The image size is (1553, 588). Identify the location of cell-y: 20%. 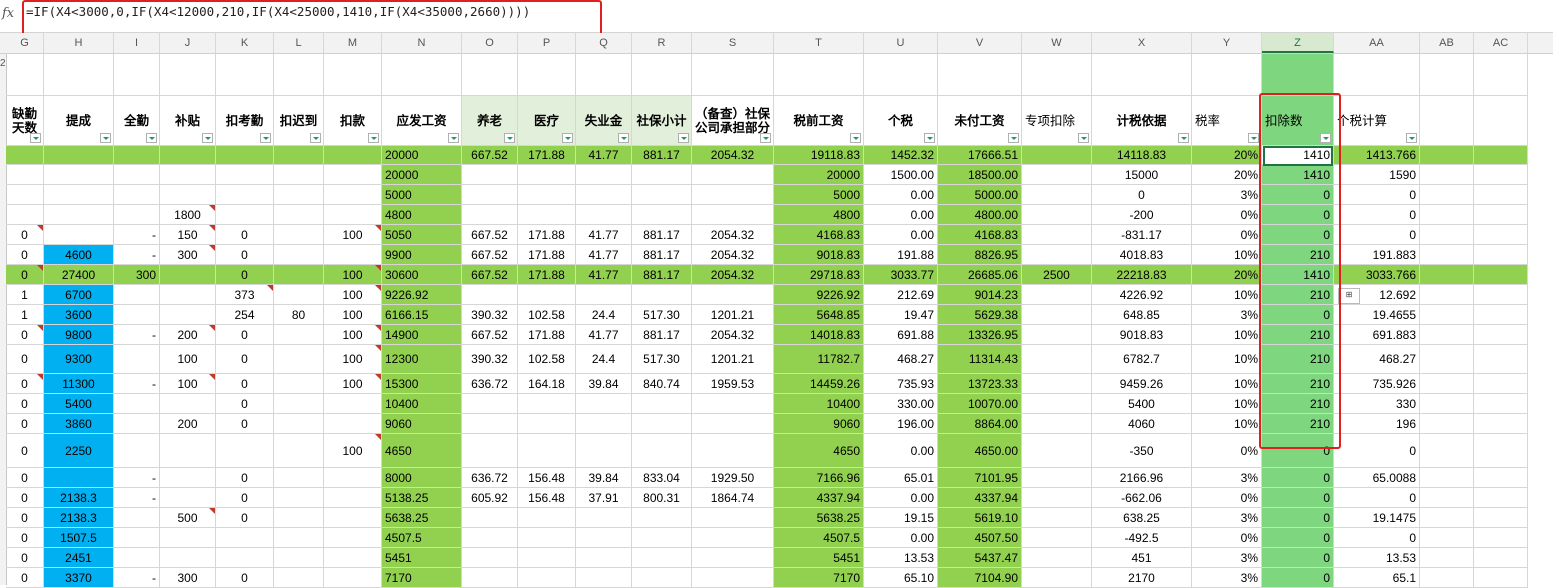
(1227, 175).